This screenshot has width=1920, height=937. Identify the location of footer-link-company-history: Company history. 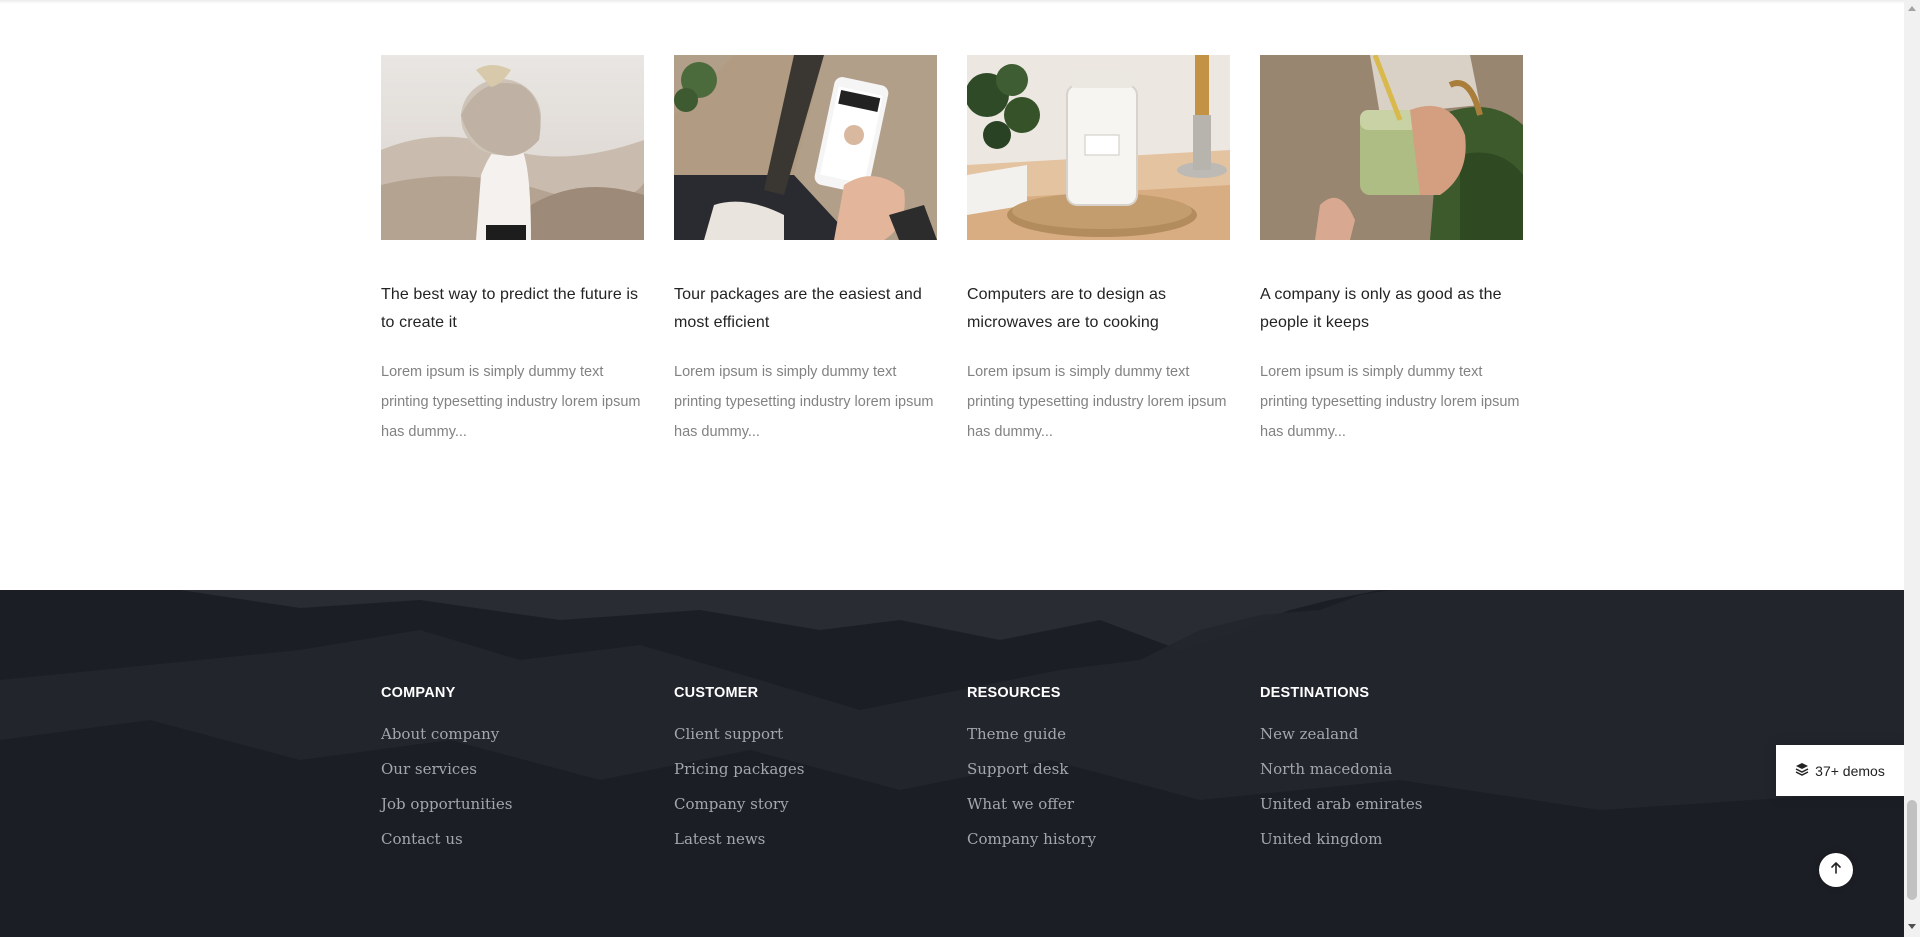
(1098, 839).